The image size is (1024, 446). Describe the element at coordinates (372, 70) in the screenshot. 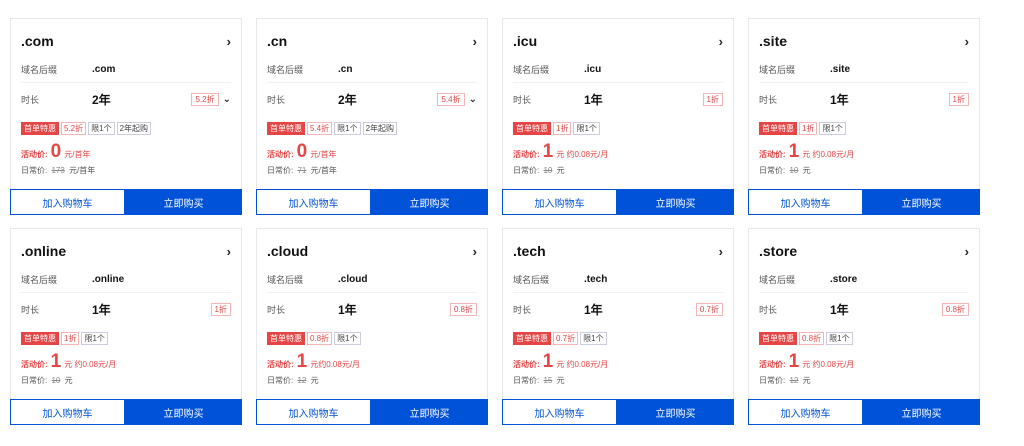

I see `suffix-row: 域名后缀 .cn` at that location.